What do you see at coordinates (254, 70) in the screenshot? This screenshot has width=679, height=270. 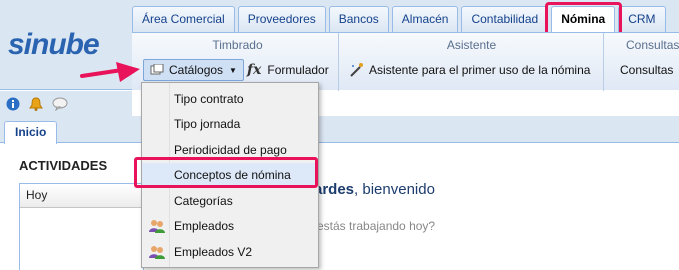 I see `fx-icon: fx` at bounding box center [254, 70].